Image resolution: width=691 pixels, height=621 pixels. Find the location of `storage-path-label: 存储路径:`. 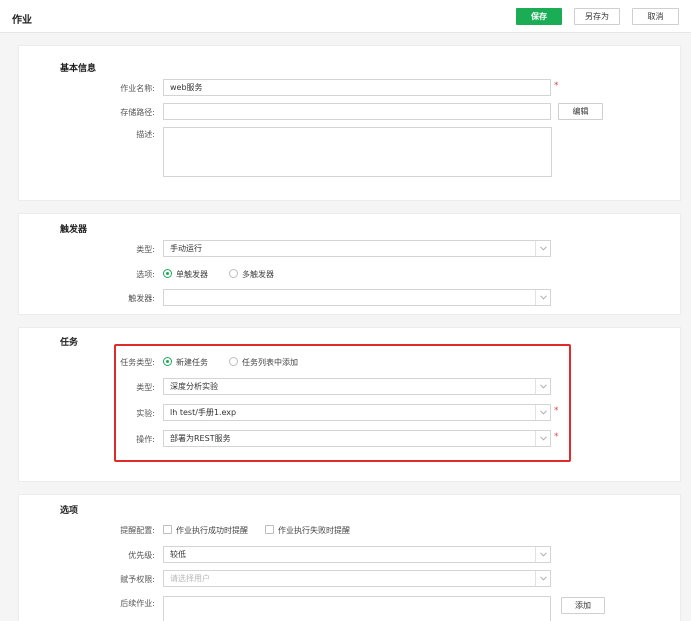

storage-path-label: 存储路径: is located at coordinates (137, 112).